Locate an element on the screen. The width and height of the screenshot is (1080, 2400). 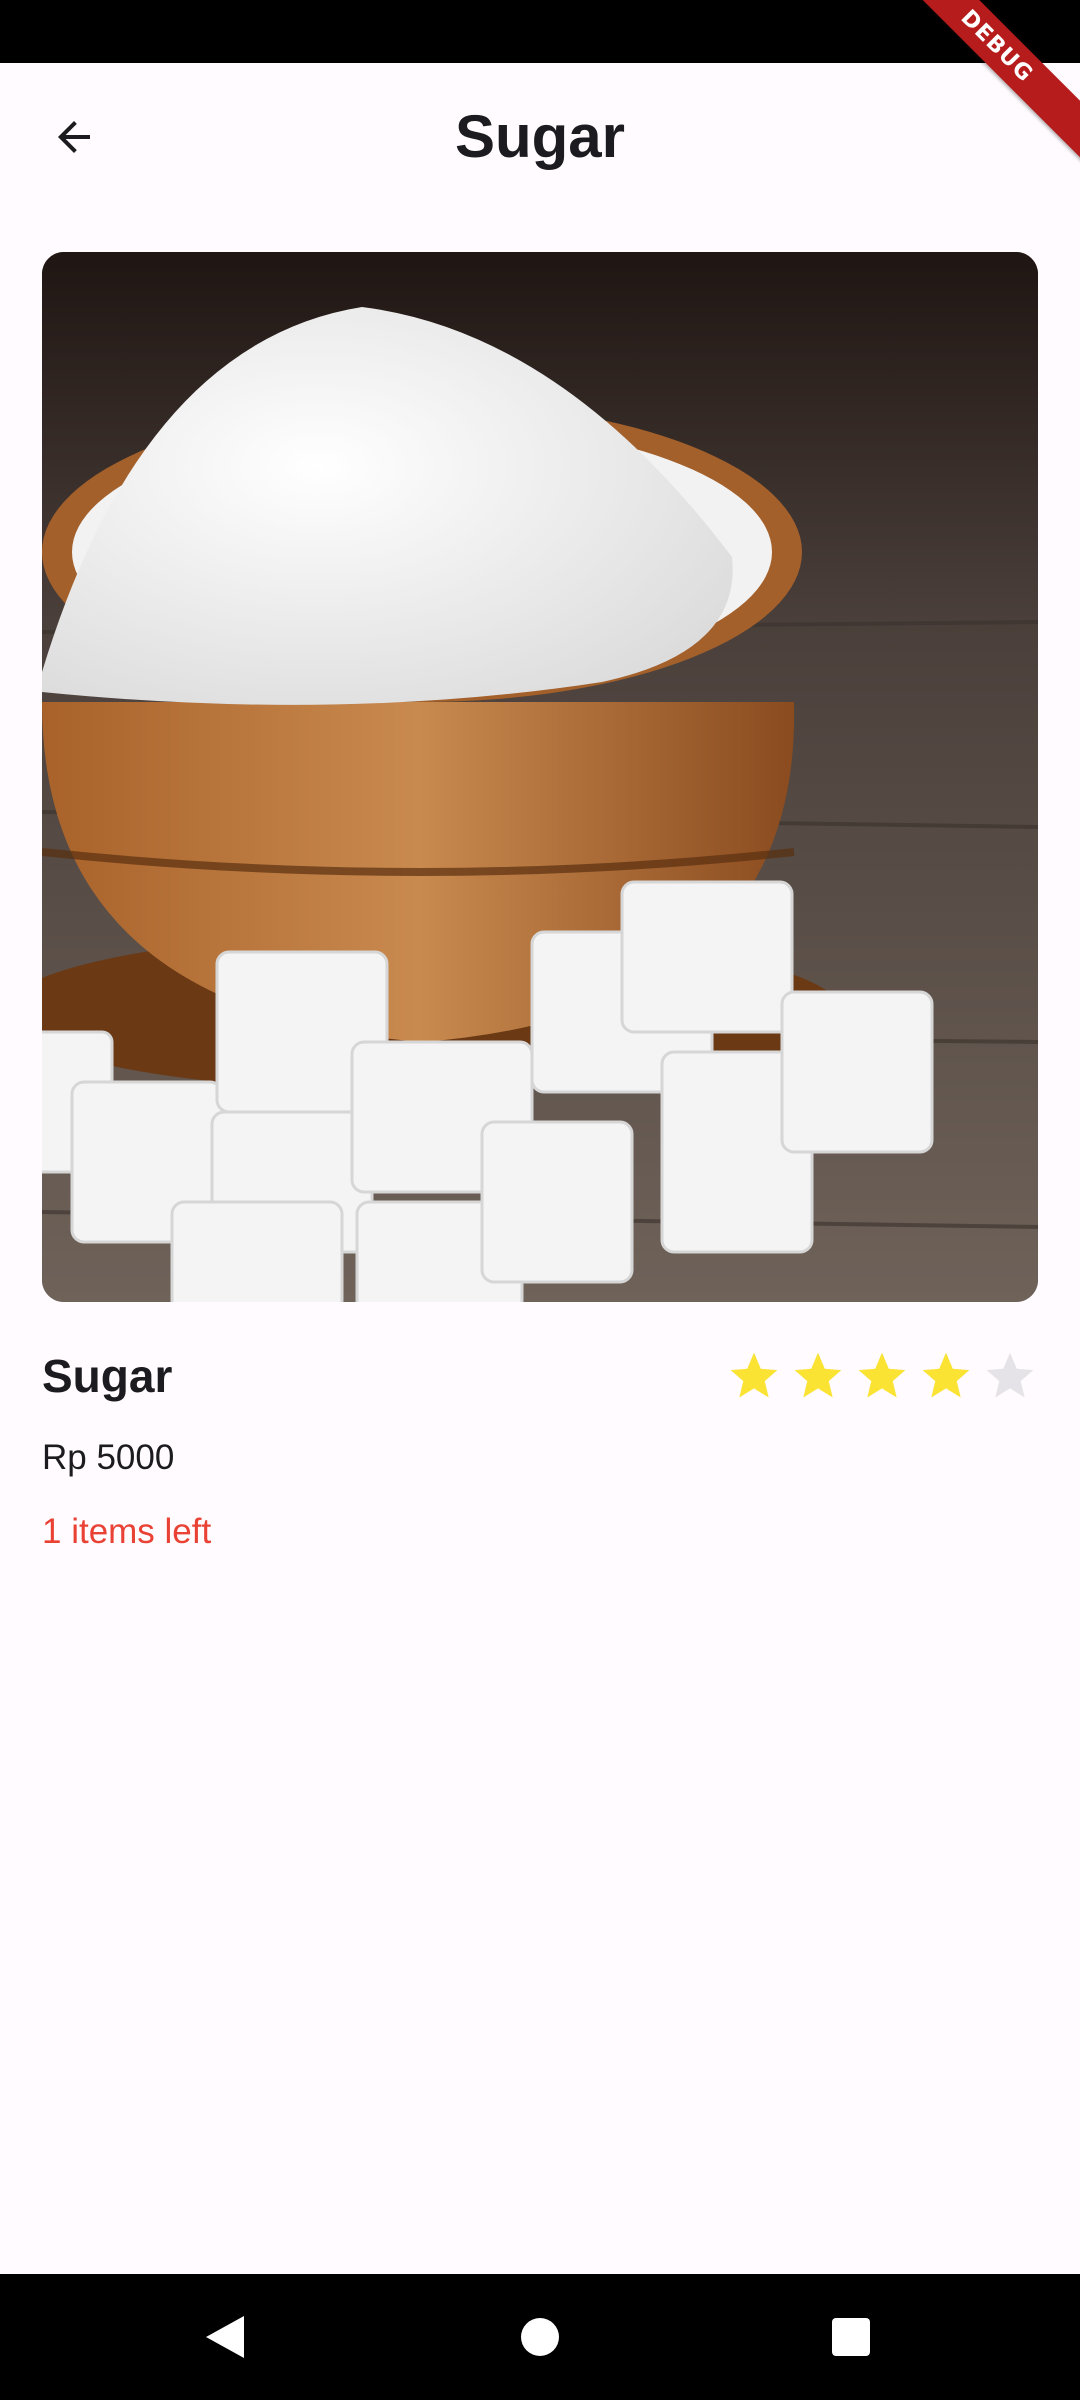
triangle-back-icon is located at coordinates (225, 2337).